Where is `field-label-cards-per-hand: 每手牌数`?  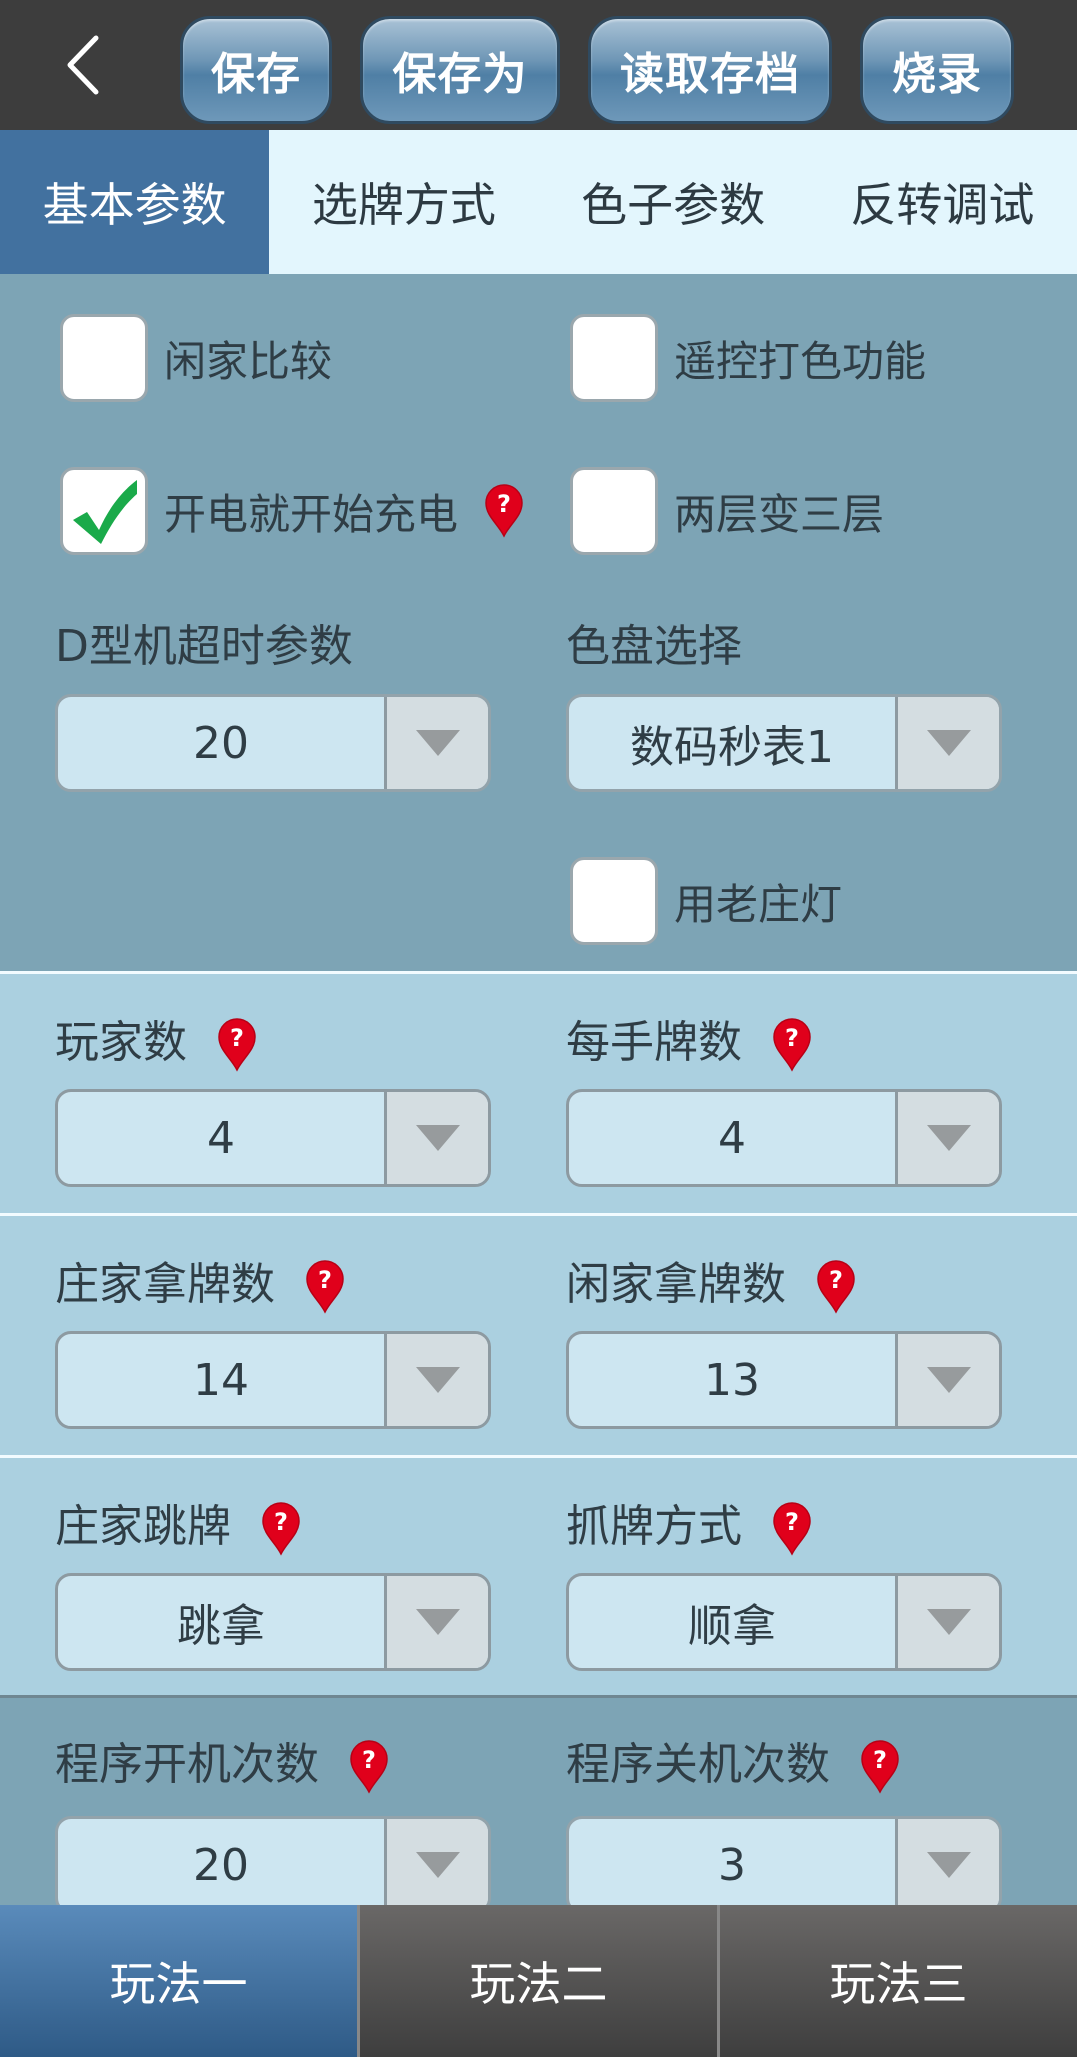 field-label-cards-per-hand: 每手牌数 is located at coordinates (689, 1038).